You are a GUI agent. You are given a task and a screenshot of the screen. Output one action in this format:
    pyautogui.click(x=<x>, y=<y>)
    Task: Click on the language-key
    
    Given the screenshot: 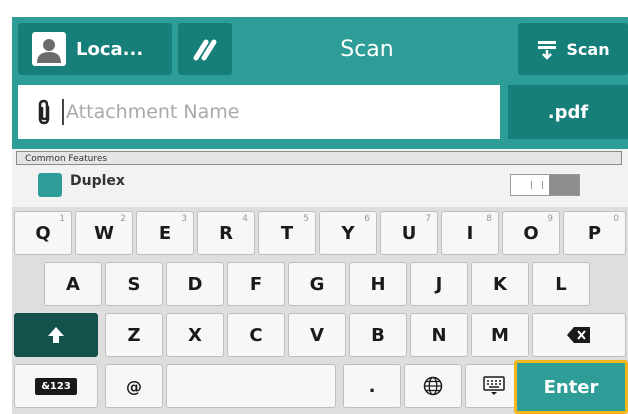 What is the action you would take?
    pyautogui.click(x=433, y=386)
    